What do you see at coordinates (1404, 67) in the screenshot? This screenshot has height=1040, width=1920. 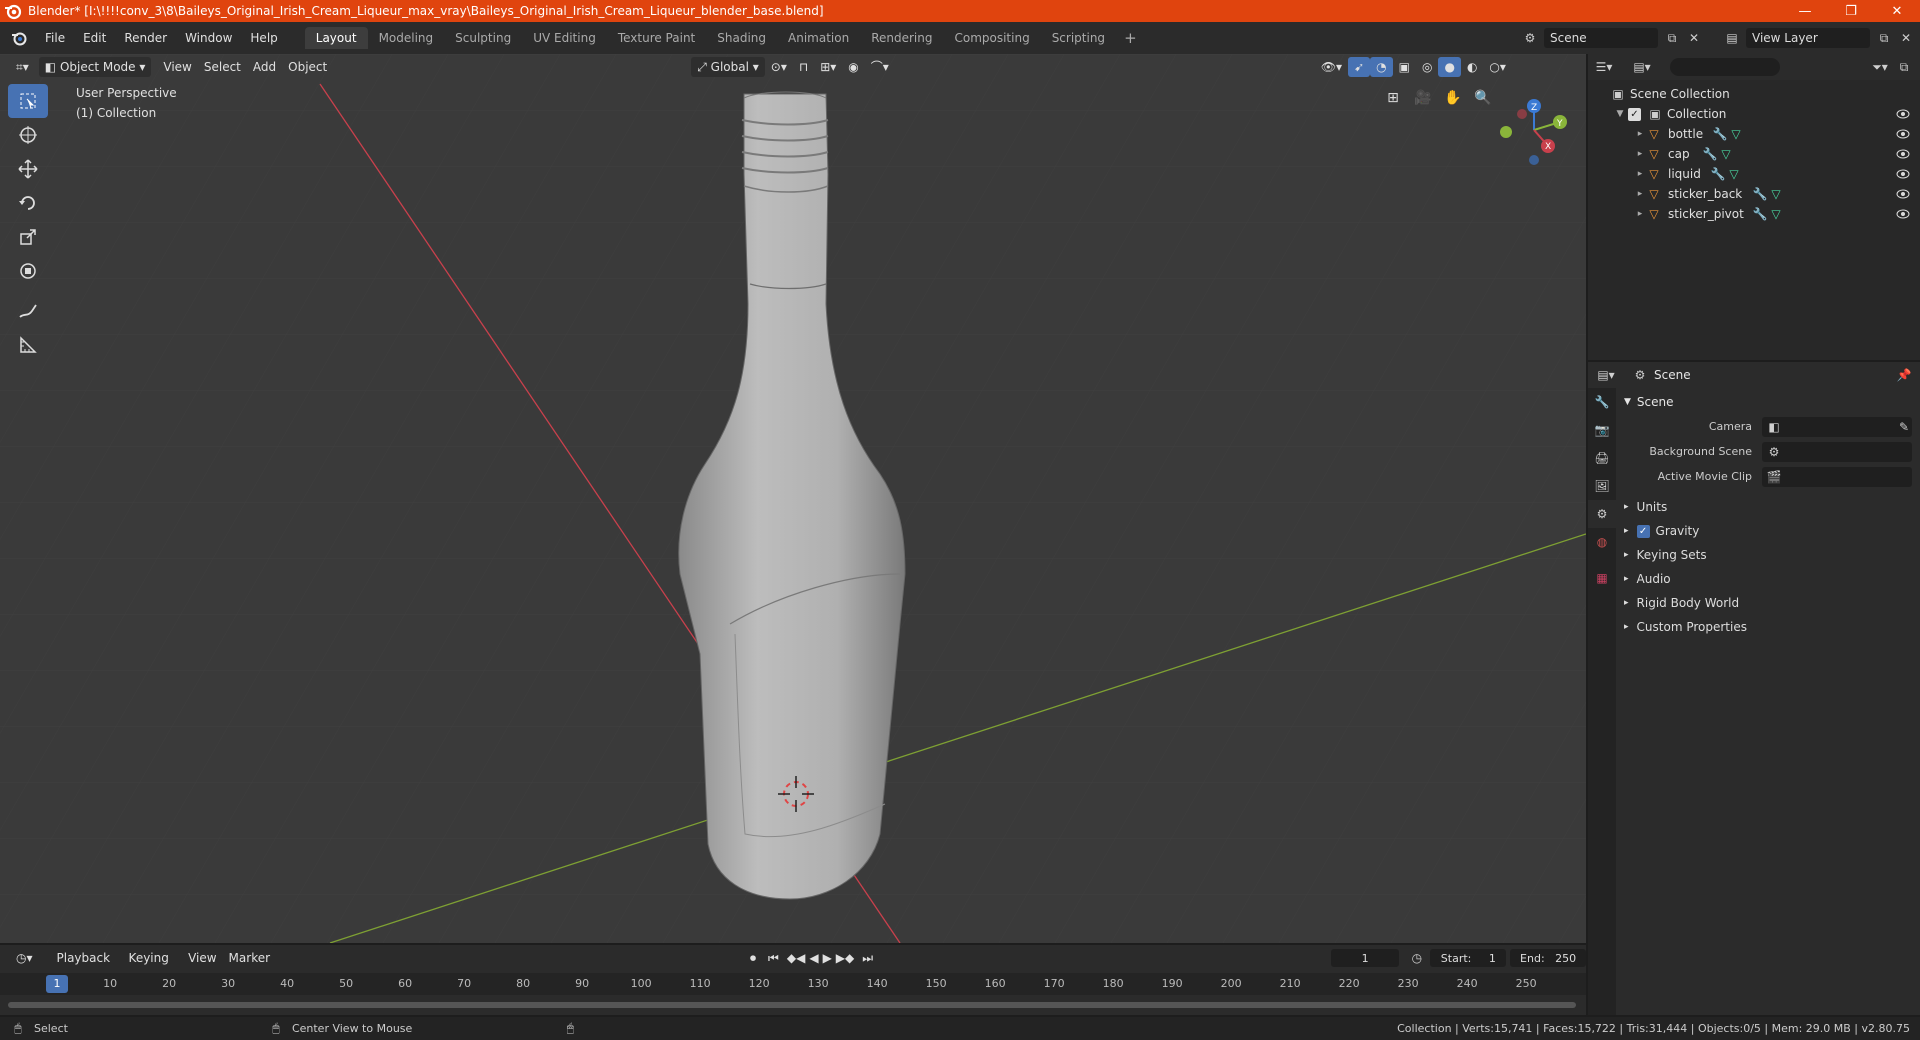 I see `xray-toggle-icon: ▣` at bounding box center [1404, 67].